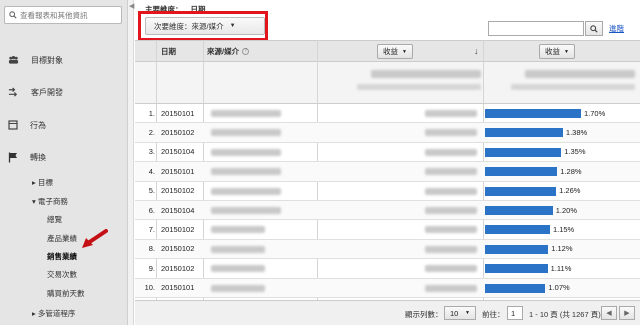  Describe the element at coordinates (536, 28) in the screenshot. I see `table-filter-input` at that location.